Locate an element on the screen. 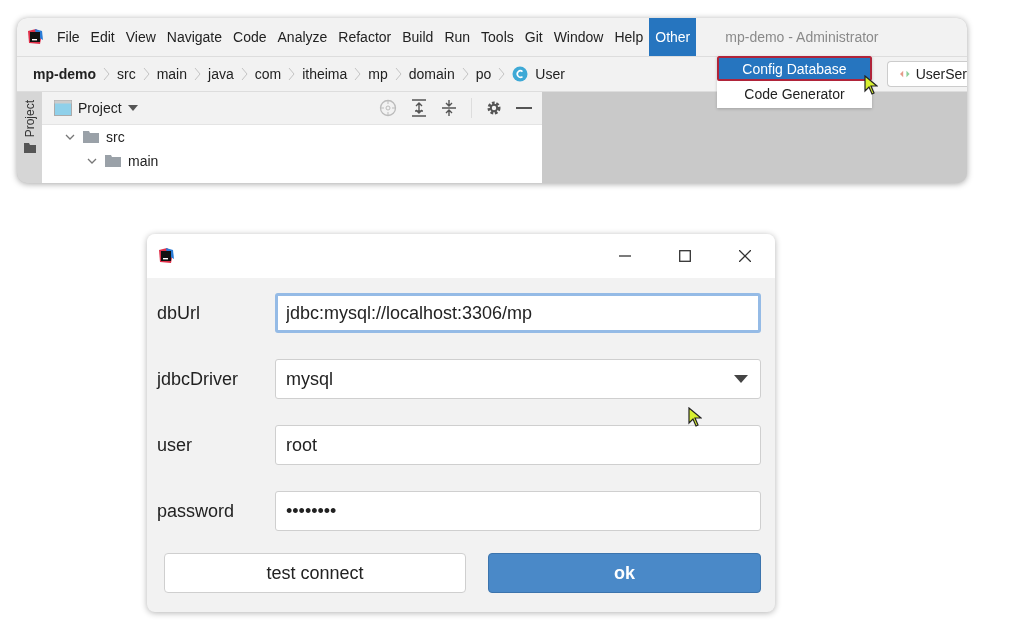 The width and height of the screenshot is (1036, 640). menu-item: Tools is located at coordinates (497, 37).